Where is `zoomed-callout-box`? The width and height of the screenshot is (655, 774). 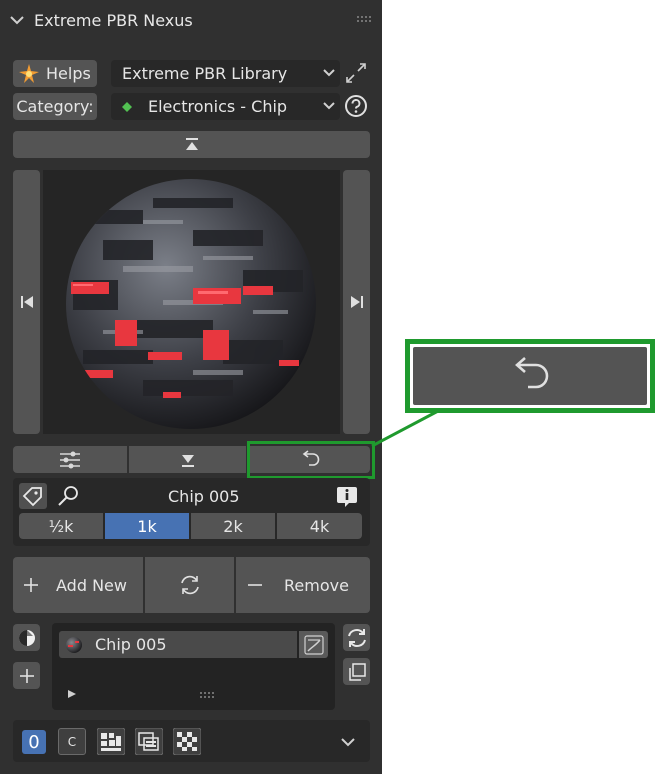
zoomed-callout-box is located at coordinates (530, 376).